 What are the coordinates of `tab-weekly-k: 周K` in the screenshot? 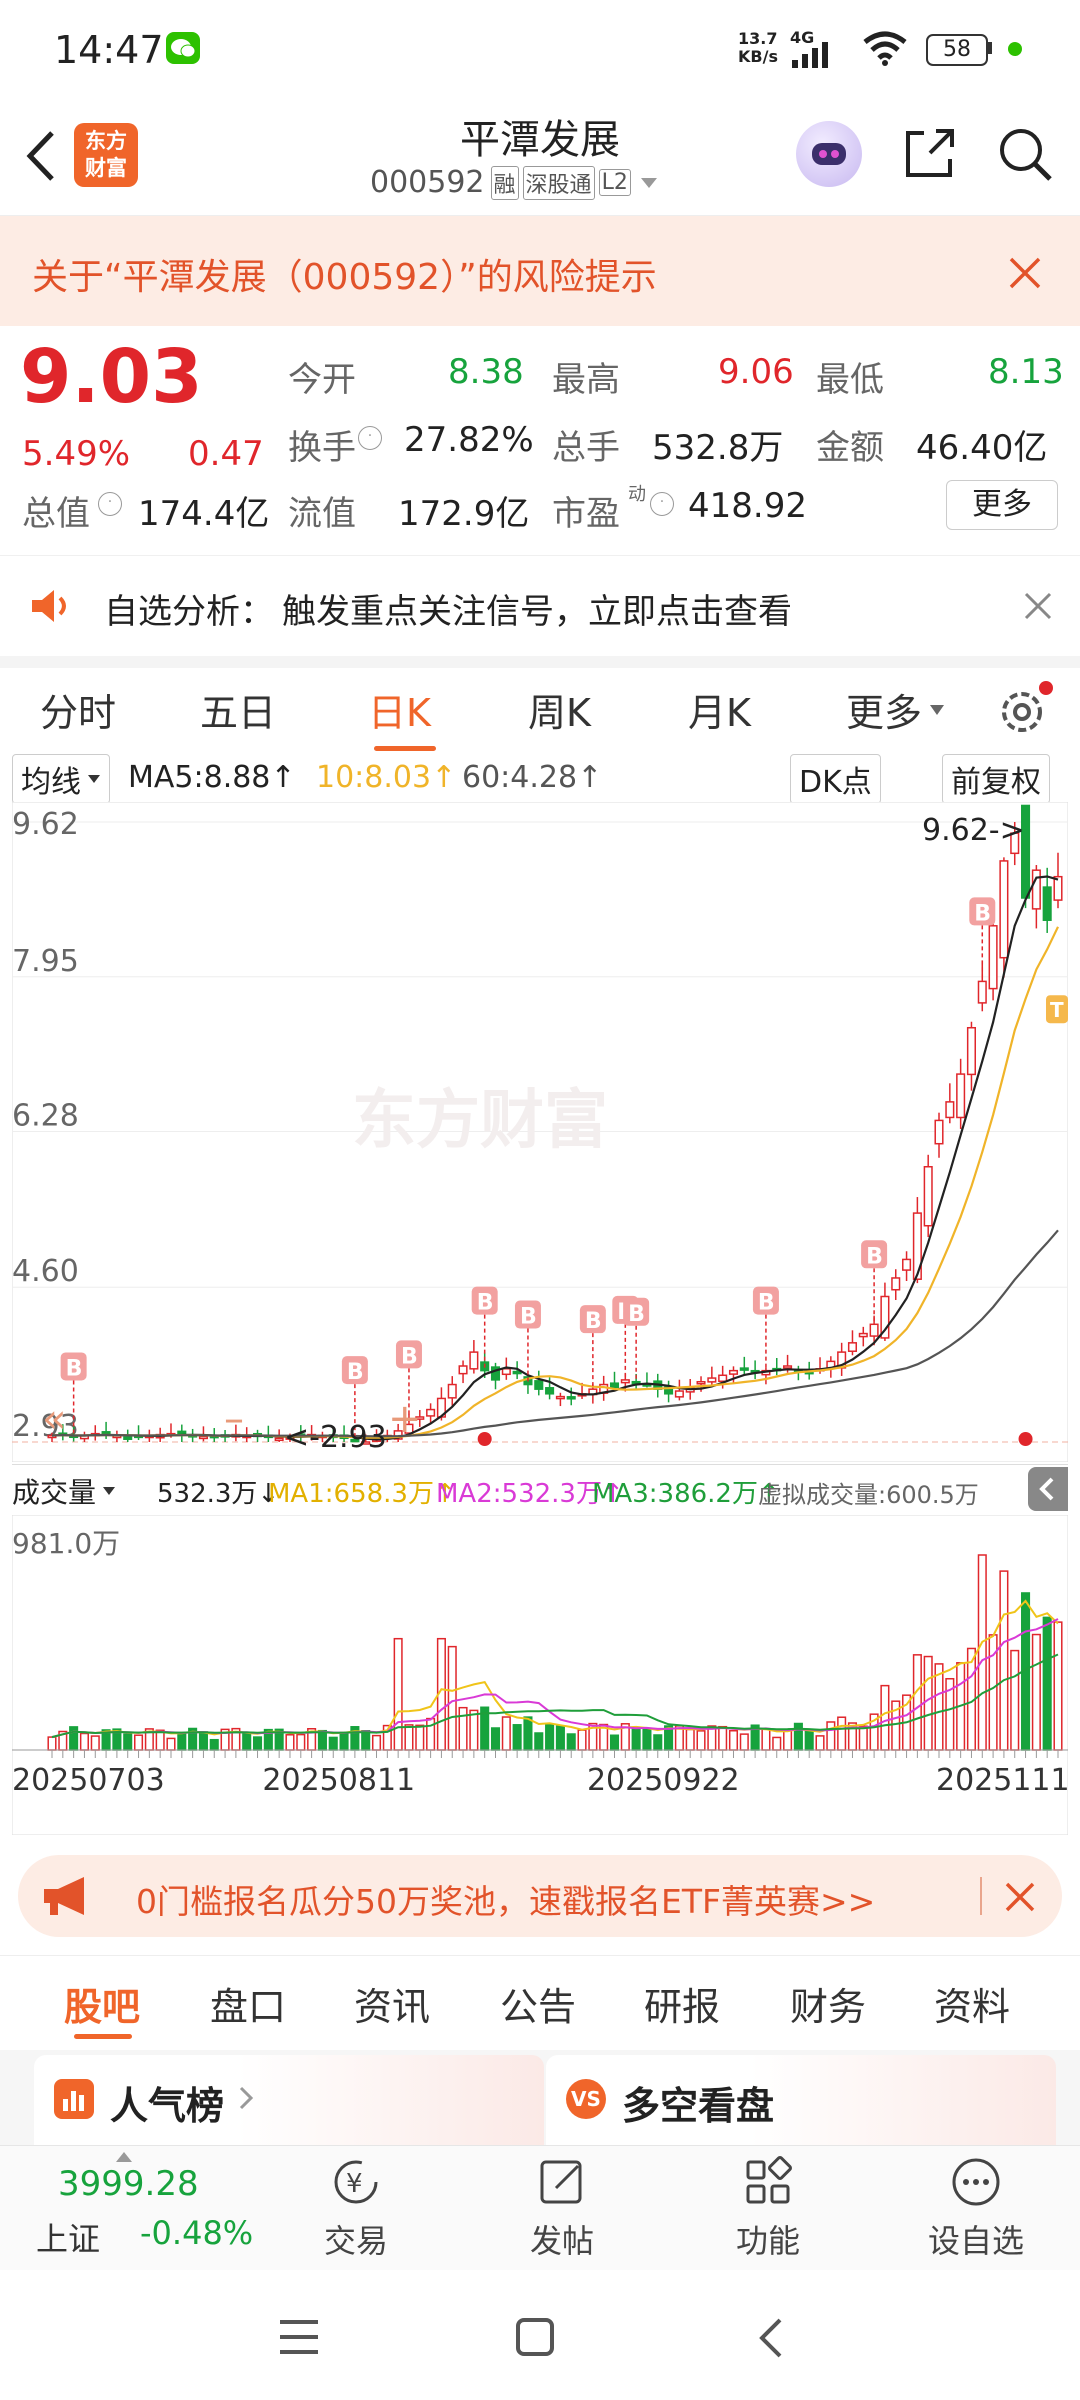 It's located at (559, 709).